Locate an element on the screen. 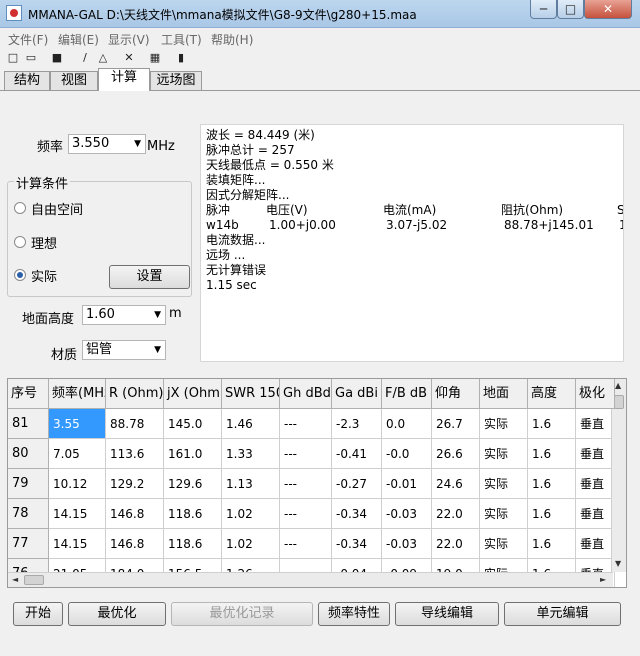 The height and width of the screenshot is (656, 640). optimize-button: 最优化 is located at coordinates (117, 614).